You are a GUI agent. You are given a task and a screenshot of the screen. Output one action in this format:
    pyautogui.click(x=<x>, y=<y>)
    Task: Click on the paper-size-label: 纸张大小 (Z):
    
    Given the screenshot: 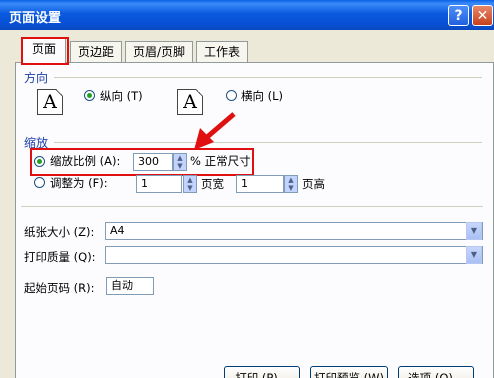 What is the action you would take?
    pyautogui.click(x=59, y=232)
    